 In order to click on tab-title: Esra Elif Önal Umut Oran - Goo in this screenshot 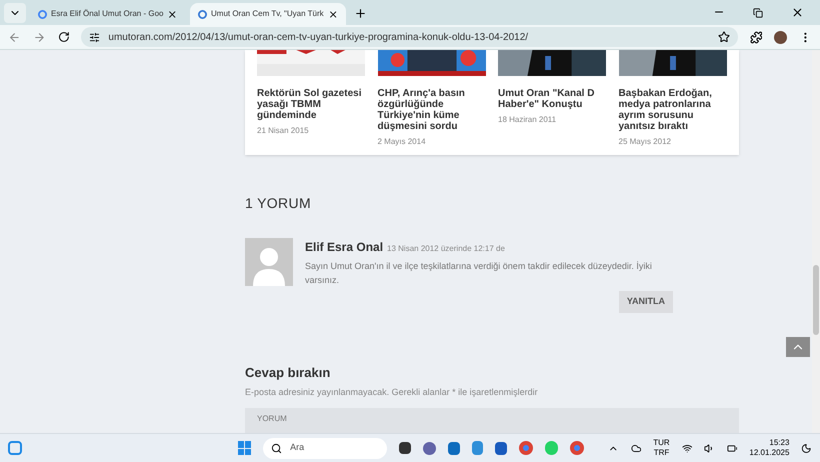, I will do `click(107, 14)`.